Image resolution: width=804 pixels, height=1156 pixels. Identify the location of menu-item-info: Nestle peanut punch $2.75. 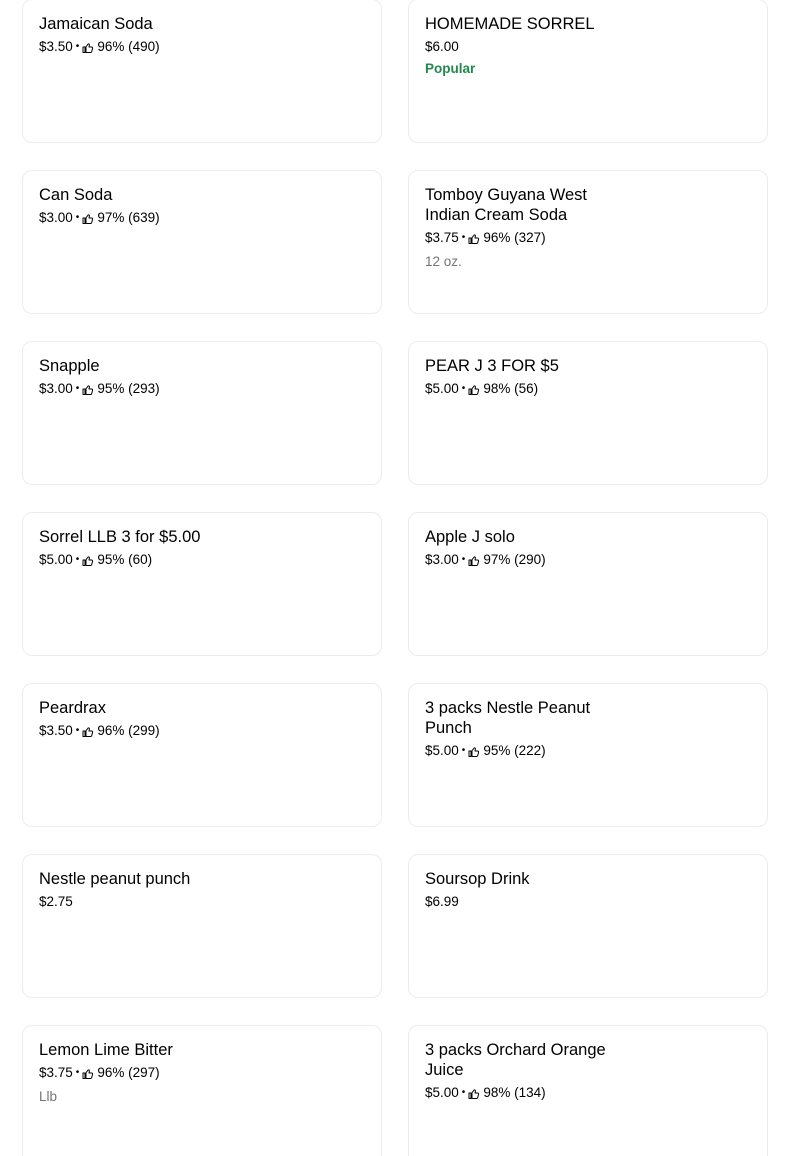
(139, 890).